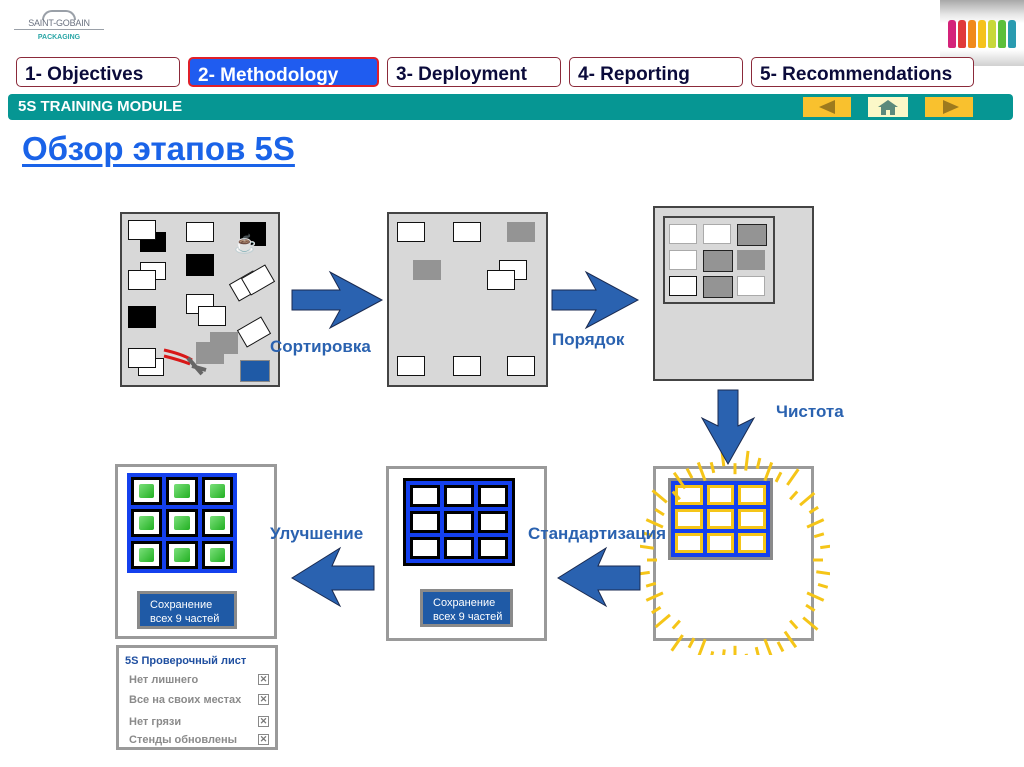 The image size is (1024, 767). What do you see at coordinates (735, 550) in the screenshot?
I see `sparkle-rays` at bounding box center [735, 550].